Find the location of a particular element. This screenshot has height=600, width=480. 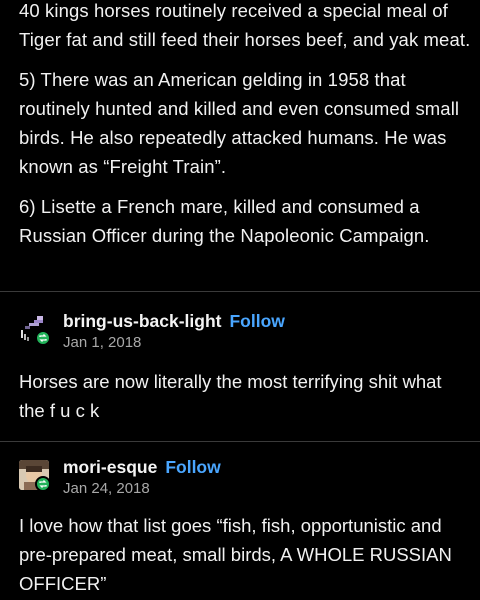

reblog-date: Jan 24, 2018 is located at coordinates (106, 488).